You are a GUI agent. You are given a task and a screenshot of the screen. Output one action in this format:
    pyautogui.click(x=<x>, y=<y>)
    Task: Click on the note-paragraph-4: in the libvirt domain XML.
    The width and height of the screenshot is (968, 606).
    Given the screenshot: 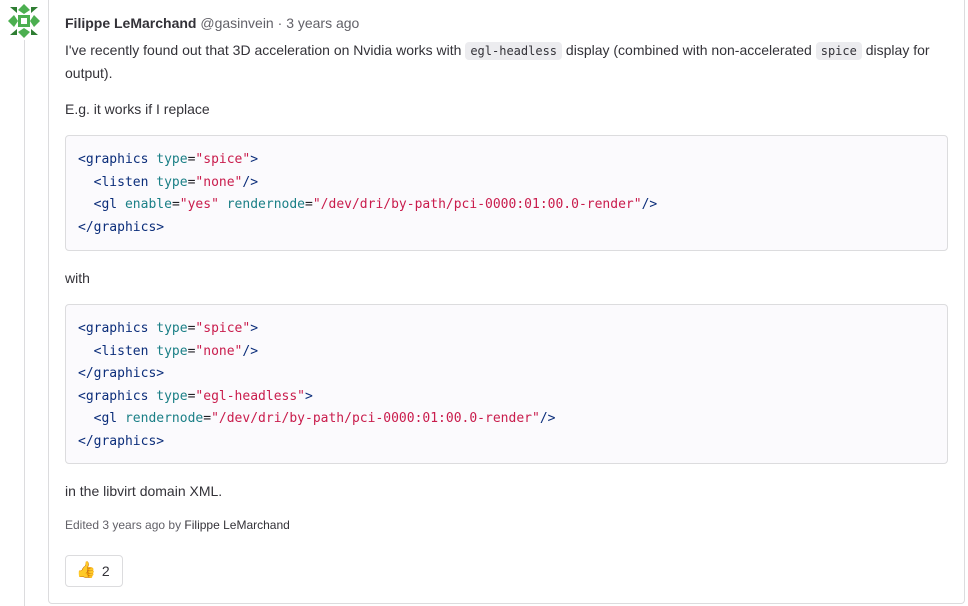 What is the action you would take?
    pyautogui.click(x=144, y=491)
    